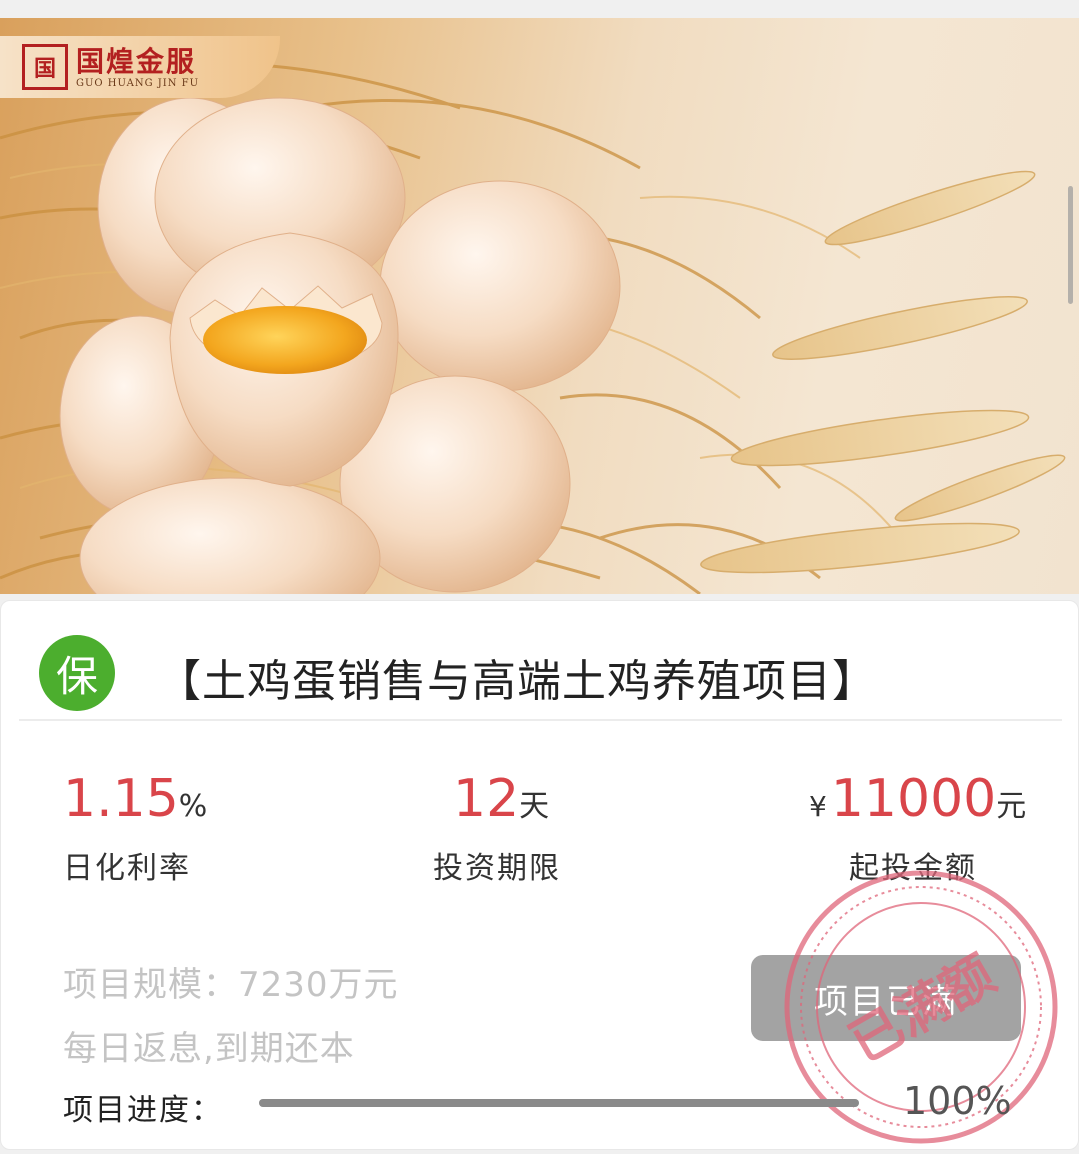  I want to click on brand-text: 国煌金服 GUO HUANG JIN FU, so click(138, 66).